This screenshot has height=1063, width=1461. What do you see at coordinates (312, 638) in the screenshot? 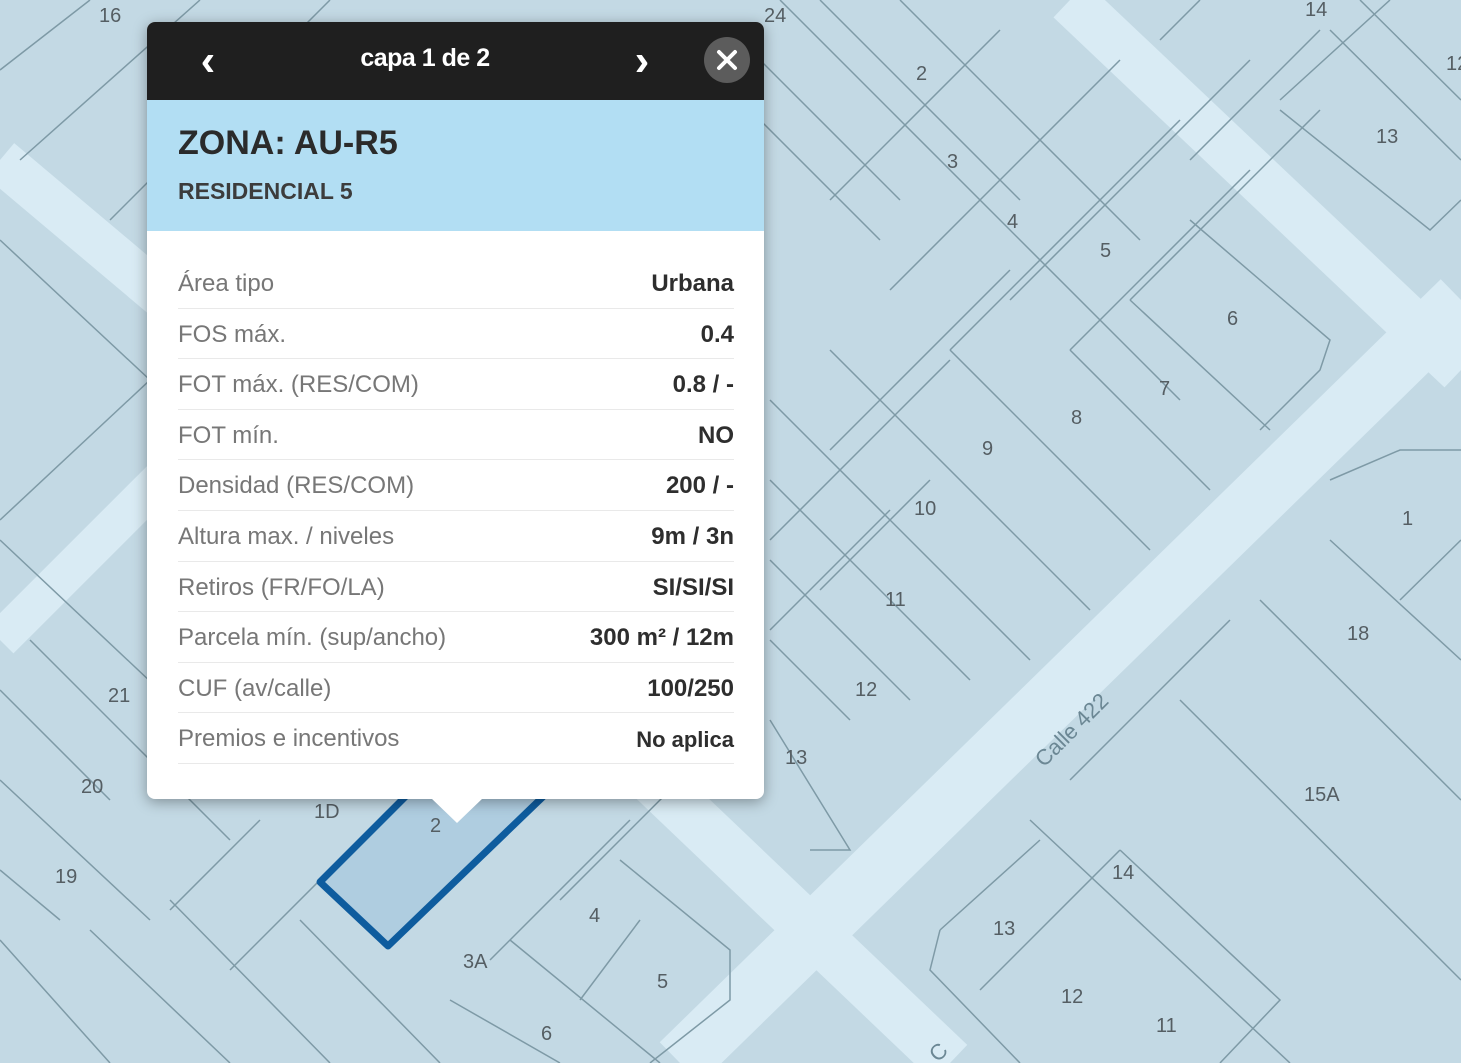
I see `attribute-label: Parcela mín. (sup/ancho)` at bounding box center [312, 638].